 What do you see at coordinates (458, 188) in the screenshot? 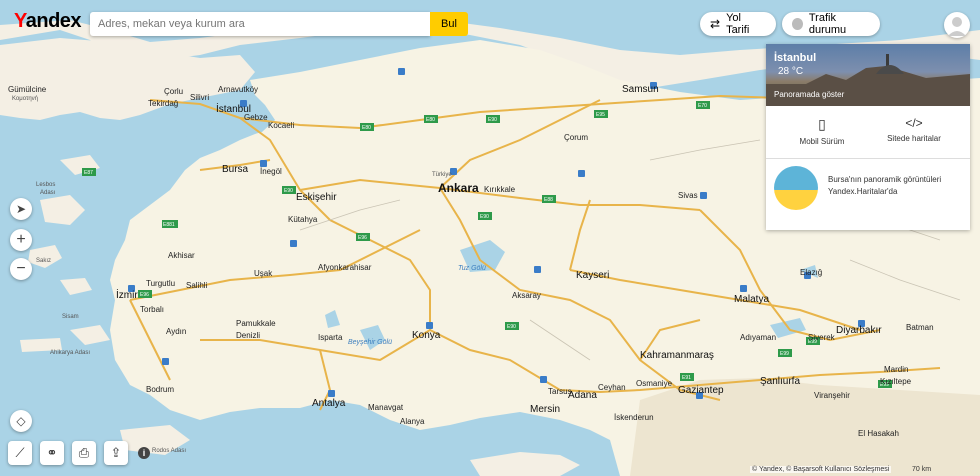
I see `label-ankara: Ankara` at bounding box center [458, 188].